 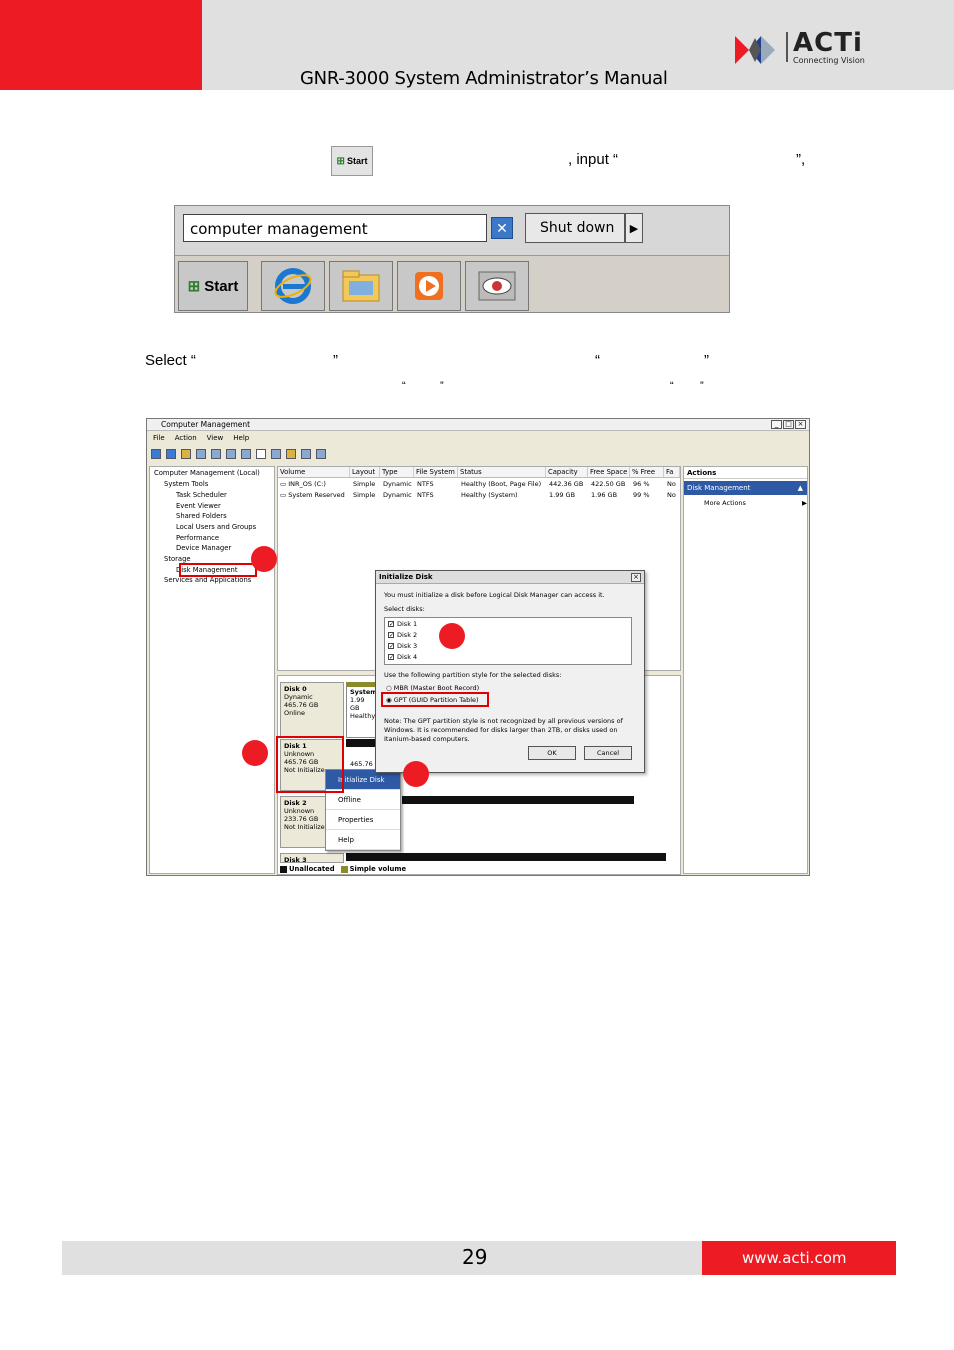 I want to click on tree-item-local-users: Local Users and Groups, so click(x=216, y=527).